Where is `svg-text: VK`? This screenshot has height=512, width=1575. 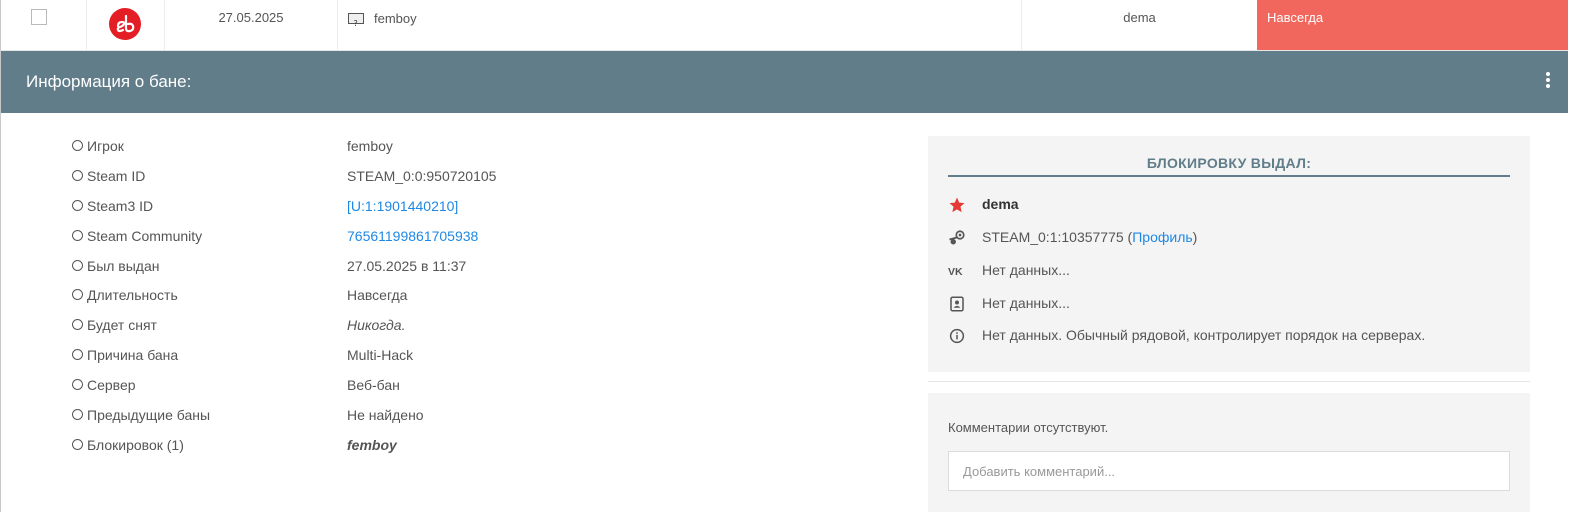 svg-text: VK is located at coordinates (955, 272).